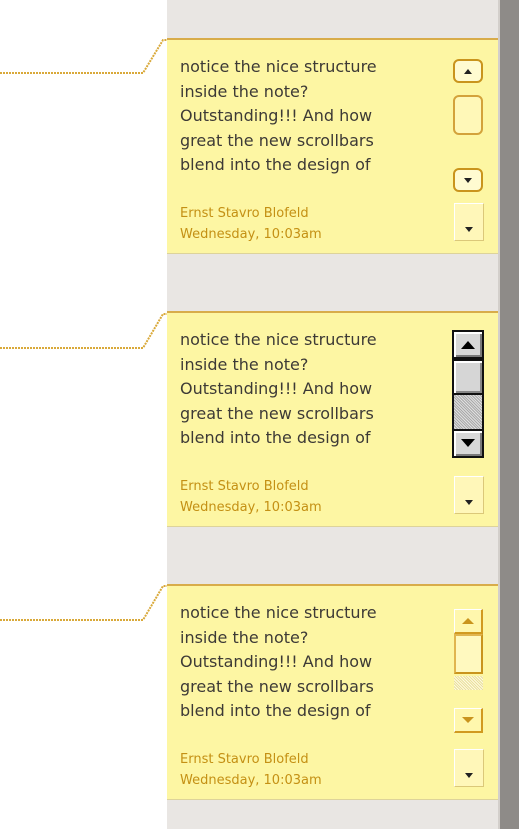 This screenshot has width=519, height=829. I want to click on window-scrollbar-edge, so click(509, 414).